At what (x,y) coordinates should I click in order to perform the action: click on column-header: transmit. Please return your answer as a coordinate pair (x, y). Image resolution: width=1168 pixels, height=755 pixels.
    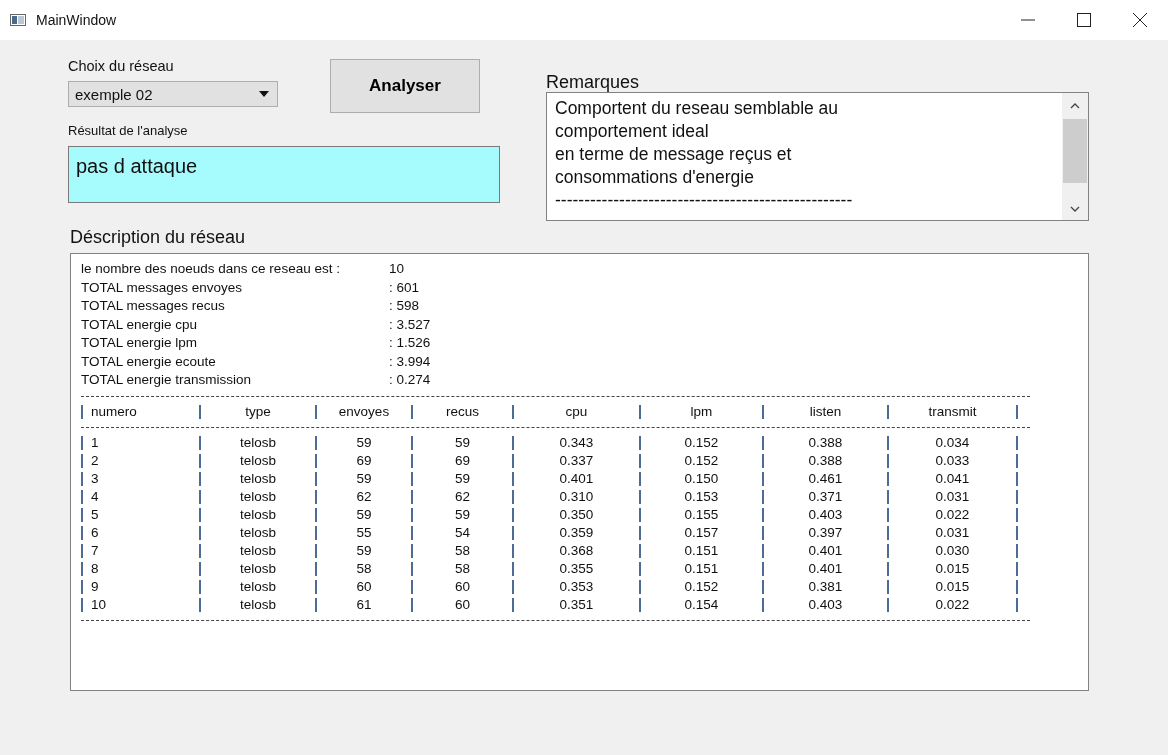
    Looking at the image, I should click on (952, 411).